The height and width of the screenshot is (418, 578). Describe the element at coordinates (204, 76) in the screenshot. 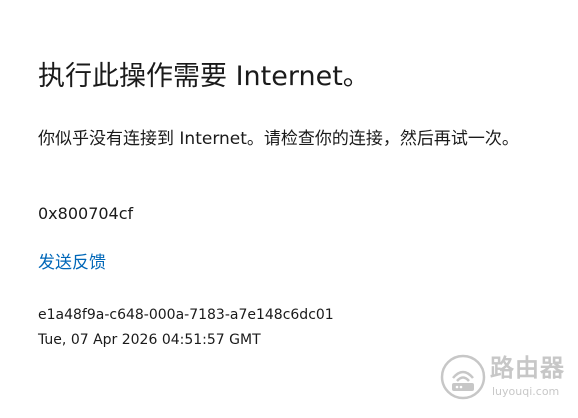

I see `page-title: 执行此操作需要 Internet。` at that location.